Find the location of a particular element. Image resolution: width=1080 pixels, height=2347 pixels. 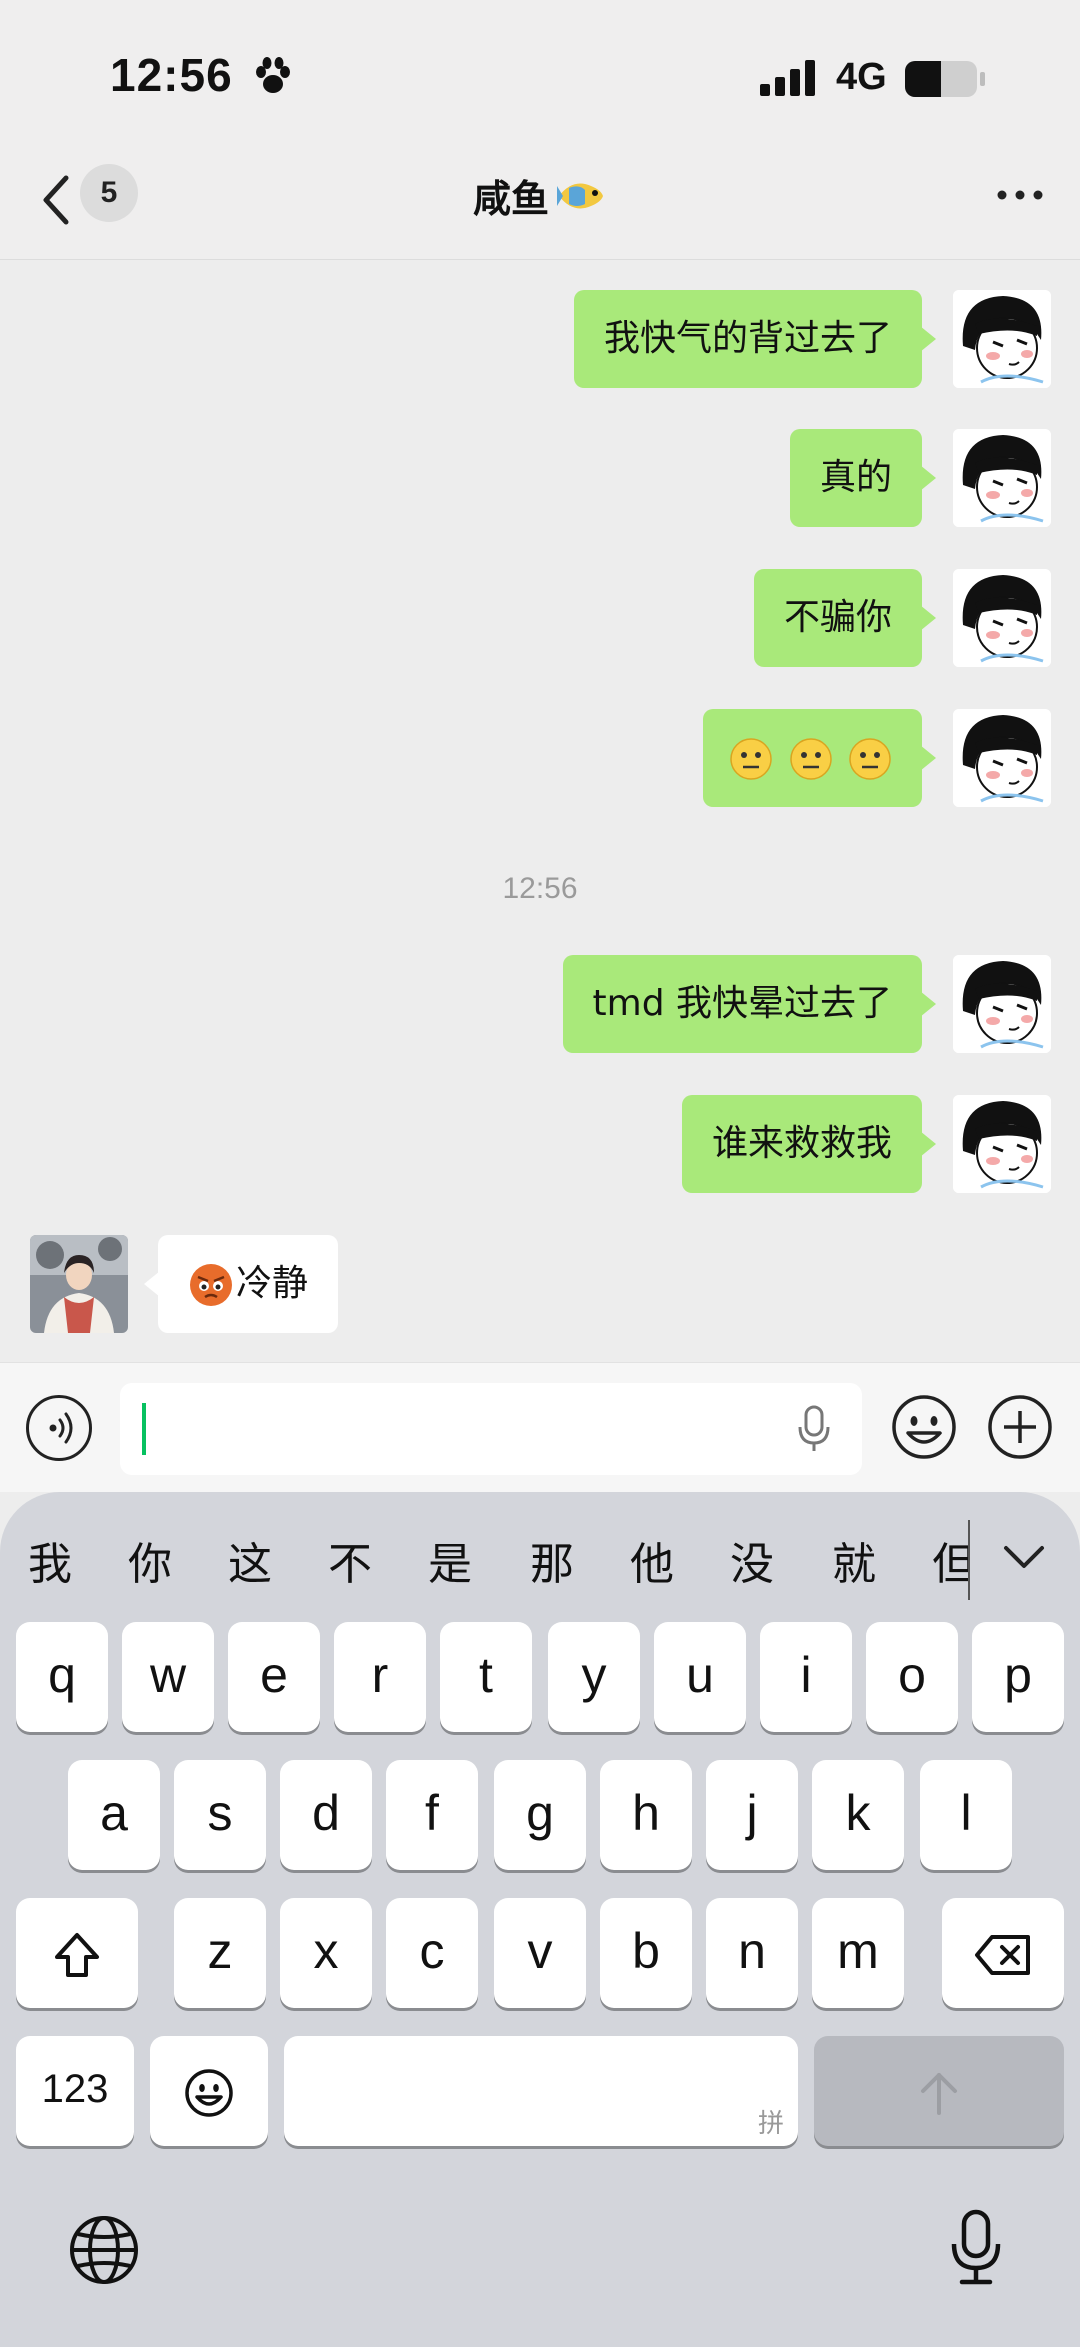

candidate-word: 这 is located at coordinates (250, 1560).